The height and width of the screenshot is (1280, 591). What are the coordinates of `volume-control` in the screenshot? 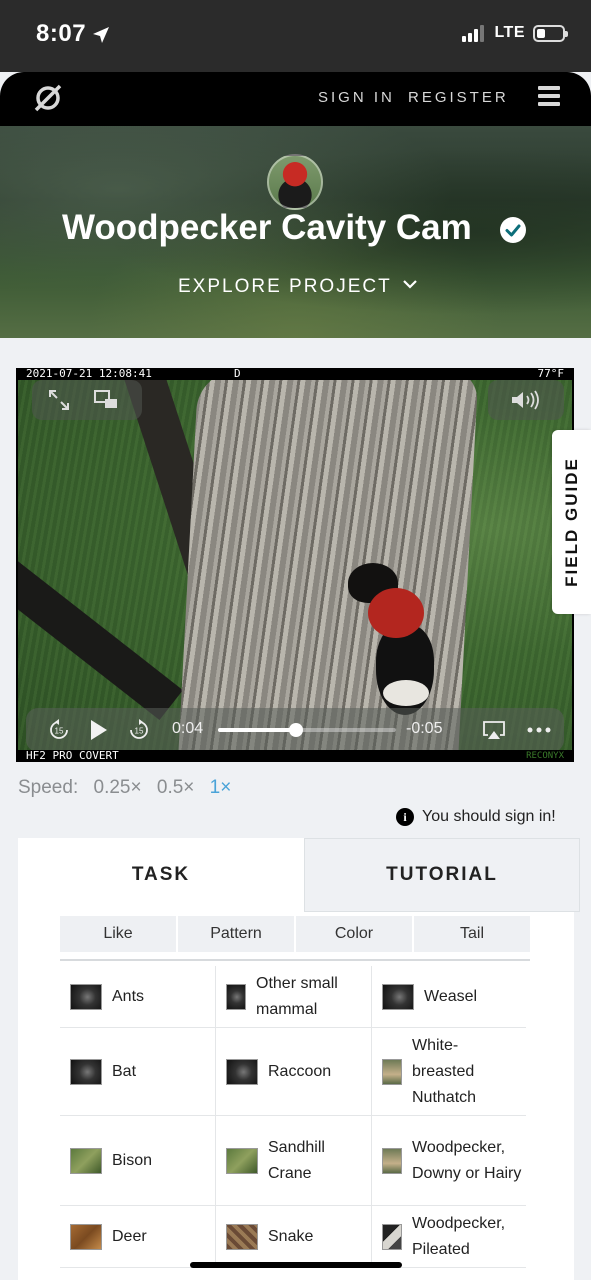 It's located at (526, 400).